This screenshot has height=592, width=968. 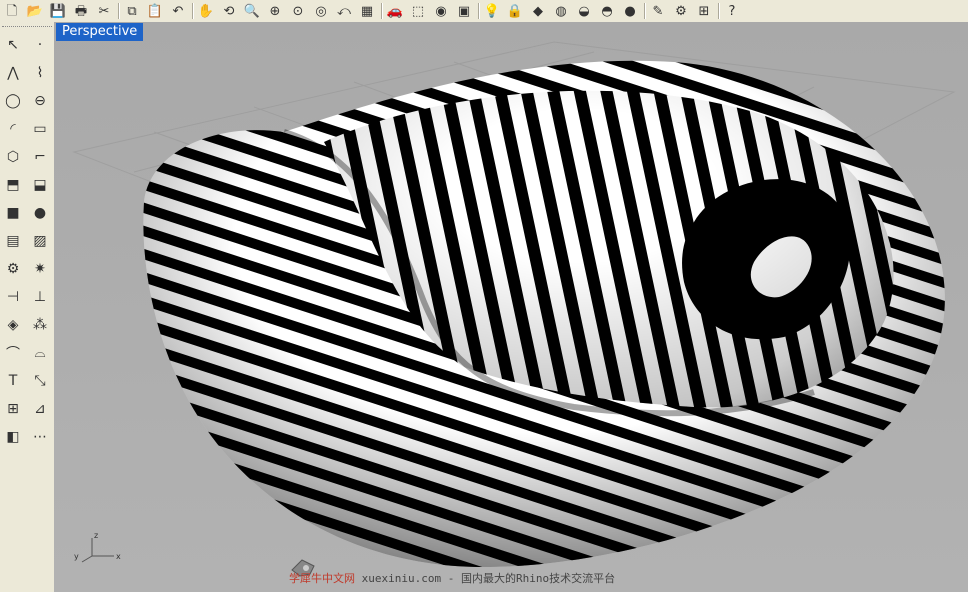 I want to click on watermark-text: 学犀牛中文网 xuexiniu.com - 国内最大的Rhino技术交流平台, so click(x=452, y=578).